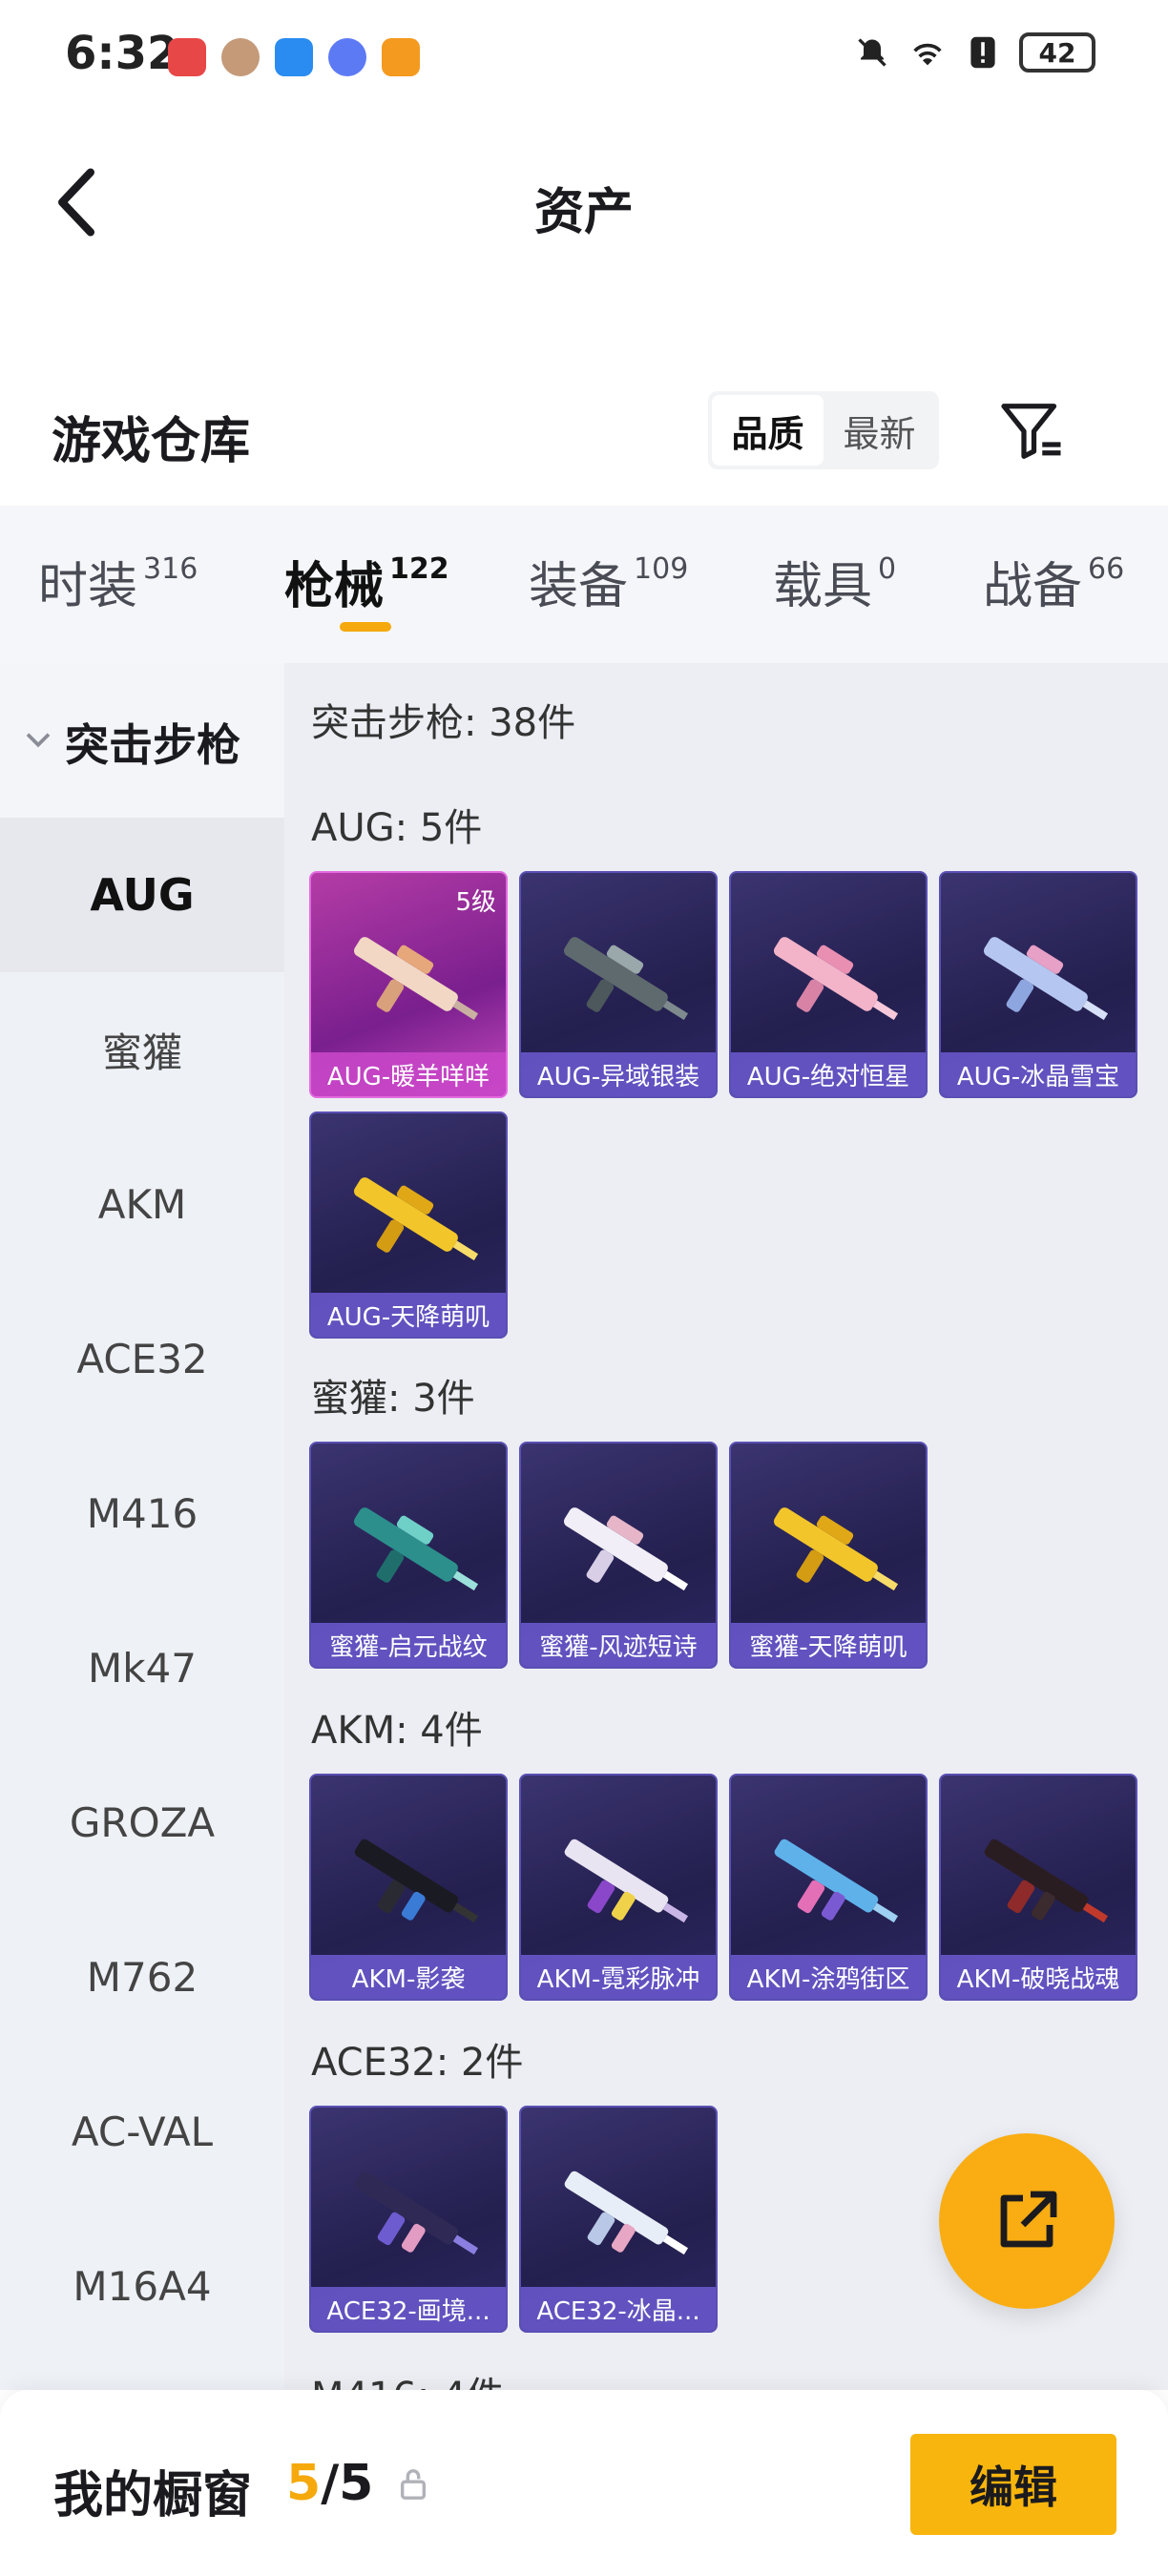  I want to click on tab-label: 装备, so click(579, 586).